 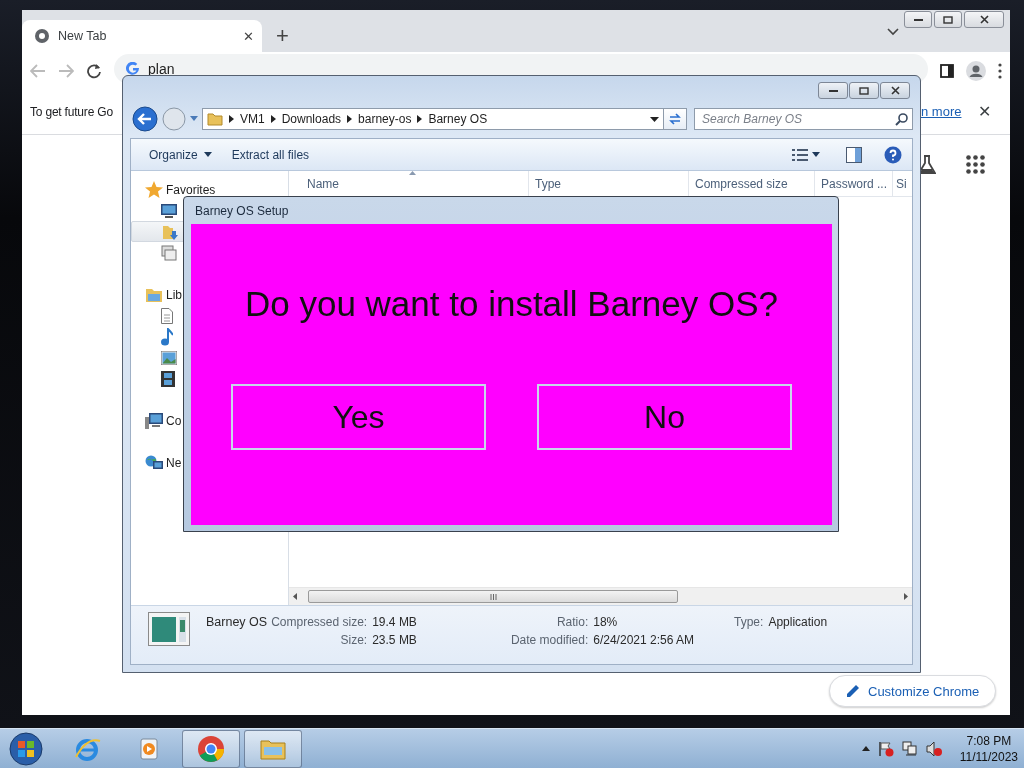 I want to click on detail-value: Application, so click(x=798, y=622).